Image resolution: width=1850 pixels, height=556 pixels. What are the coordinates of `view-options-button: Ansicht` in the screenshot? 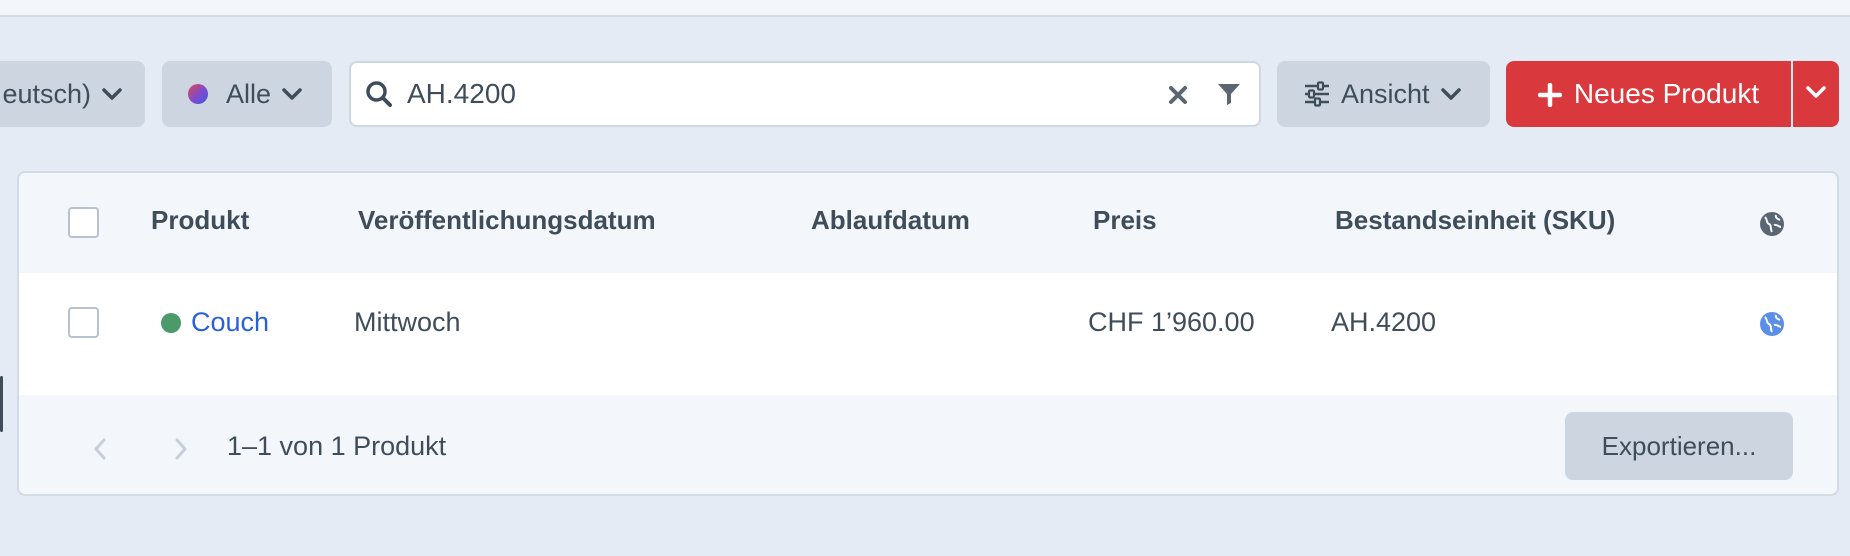 It's located at (1383, 94).